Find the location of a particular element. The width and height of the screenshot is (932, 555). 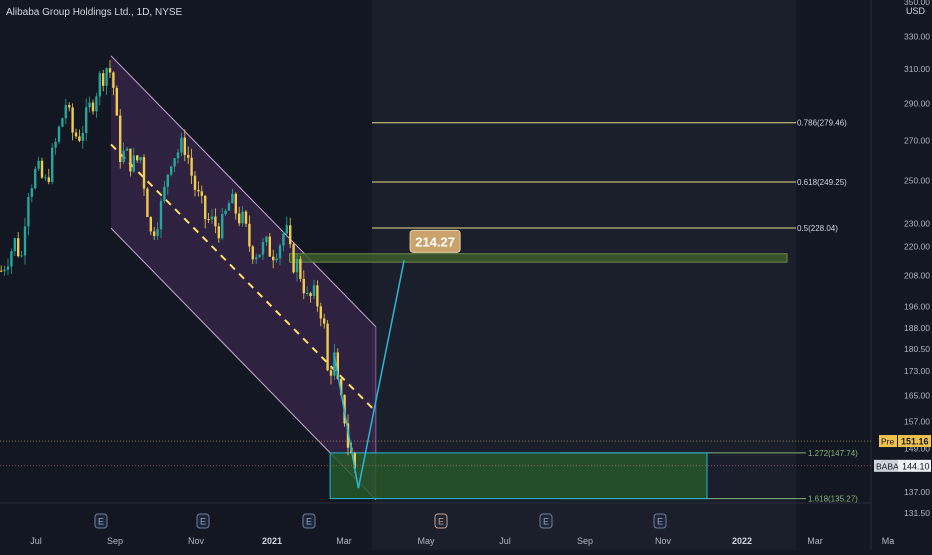

fib-level-label: 1.618(135.27) is located at coordinates (833, 499).